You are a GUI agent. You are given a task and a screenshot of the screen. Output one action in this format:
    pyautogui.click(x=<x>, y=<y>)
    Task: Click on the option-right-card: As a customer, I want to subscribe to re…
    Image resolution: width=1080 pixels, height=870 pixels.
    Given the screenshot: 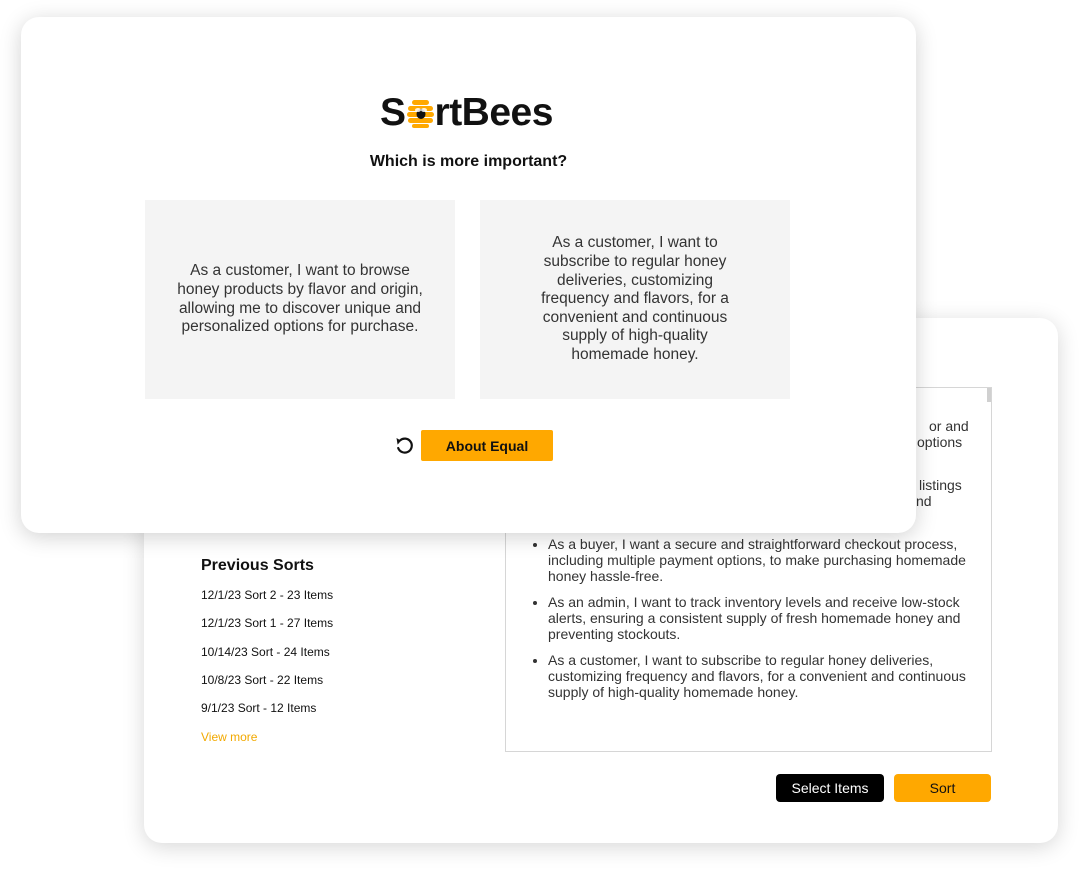 What is the action you would take?
    pyautogui.click(x=635, y=299)
    